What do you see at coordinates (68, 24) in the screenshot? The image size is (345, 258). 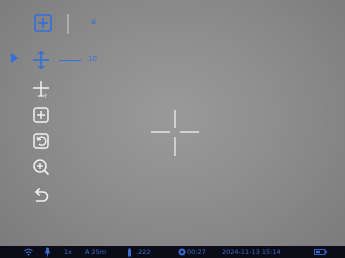 I see `top-separator` at bounding box center [68, 24].